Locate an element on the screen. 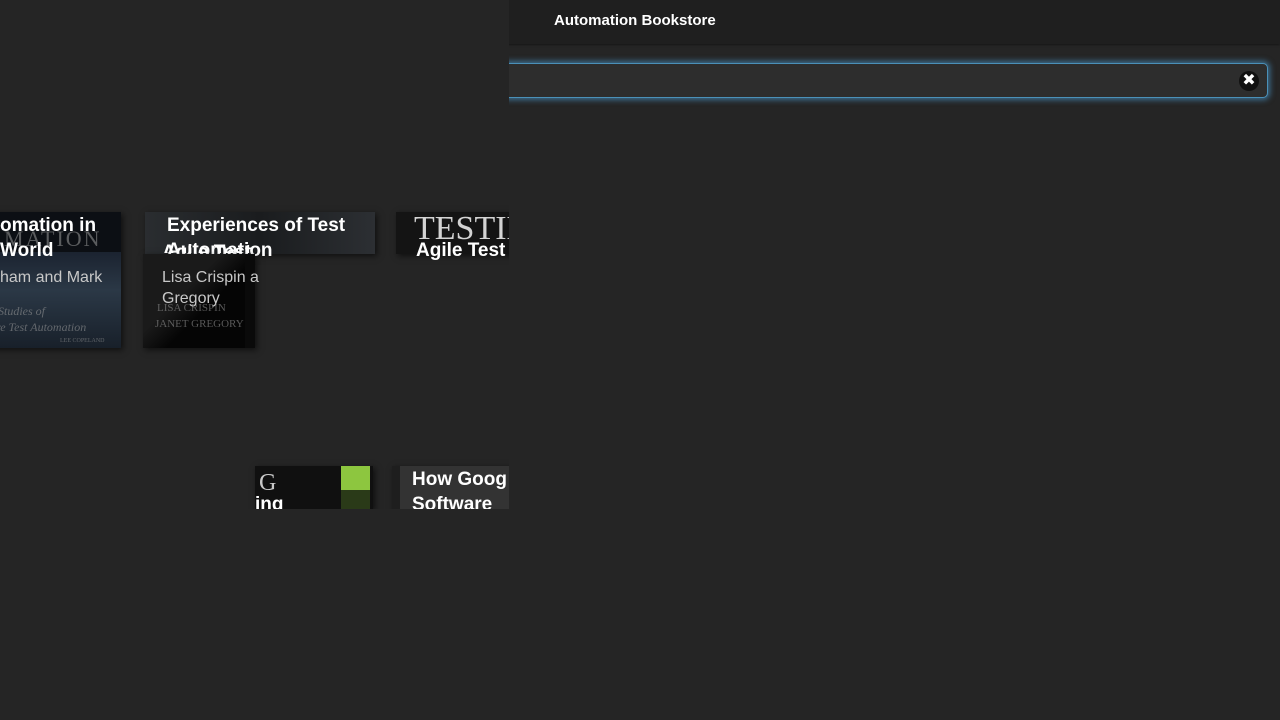 The height and width of the screenshot is (720, 1280). cover-text: LEE COPELAND is located at coordinates (82, 341).